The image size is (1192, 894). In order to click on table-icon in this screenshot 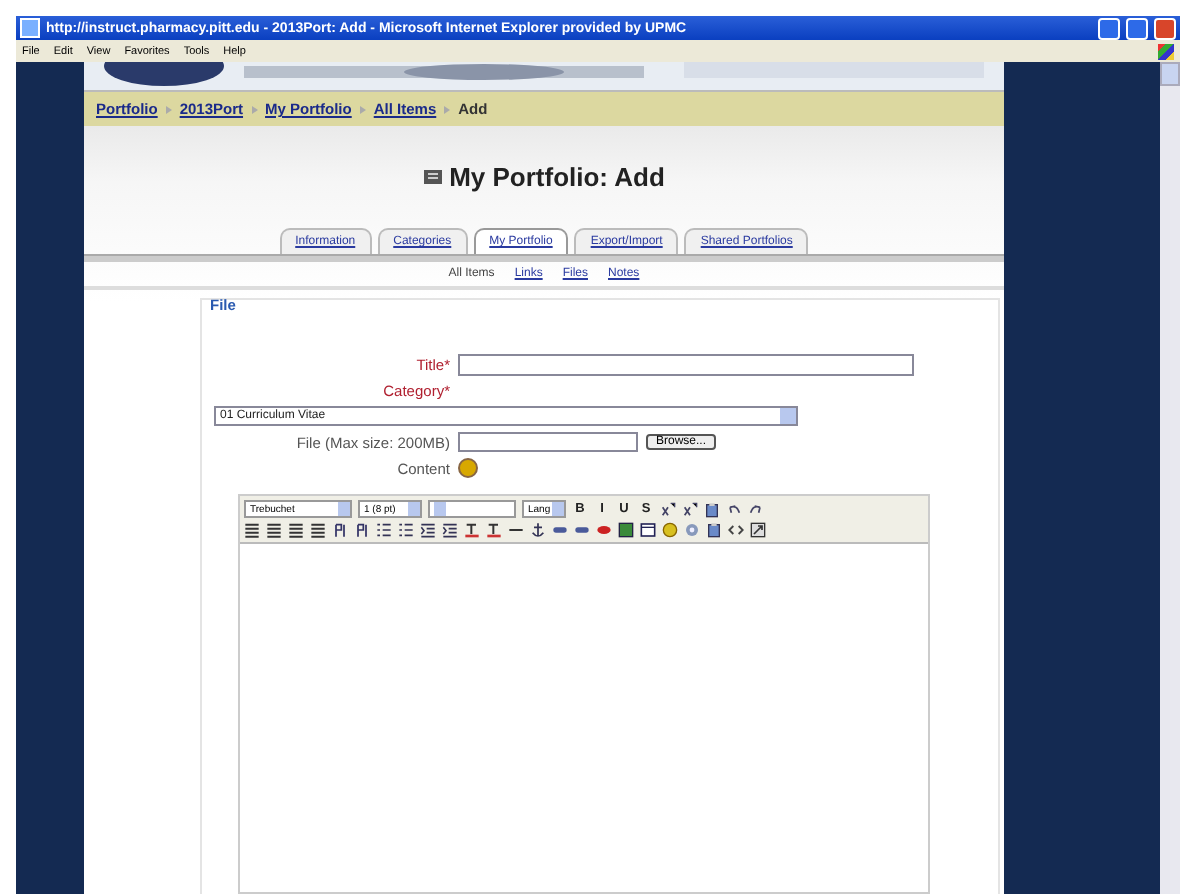, I will do `click(648, 530)`.